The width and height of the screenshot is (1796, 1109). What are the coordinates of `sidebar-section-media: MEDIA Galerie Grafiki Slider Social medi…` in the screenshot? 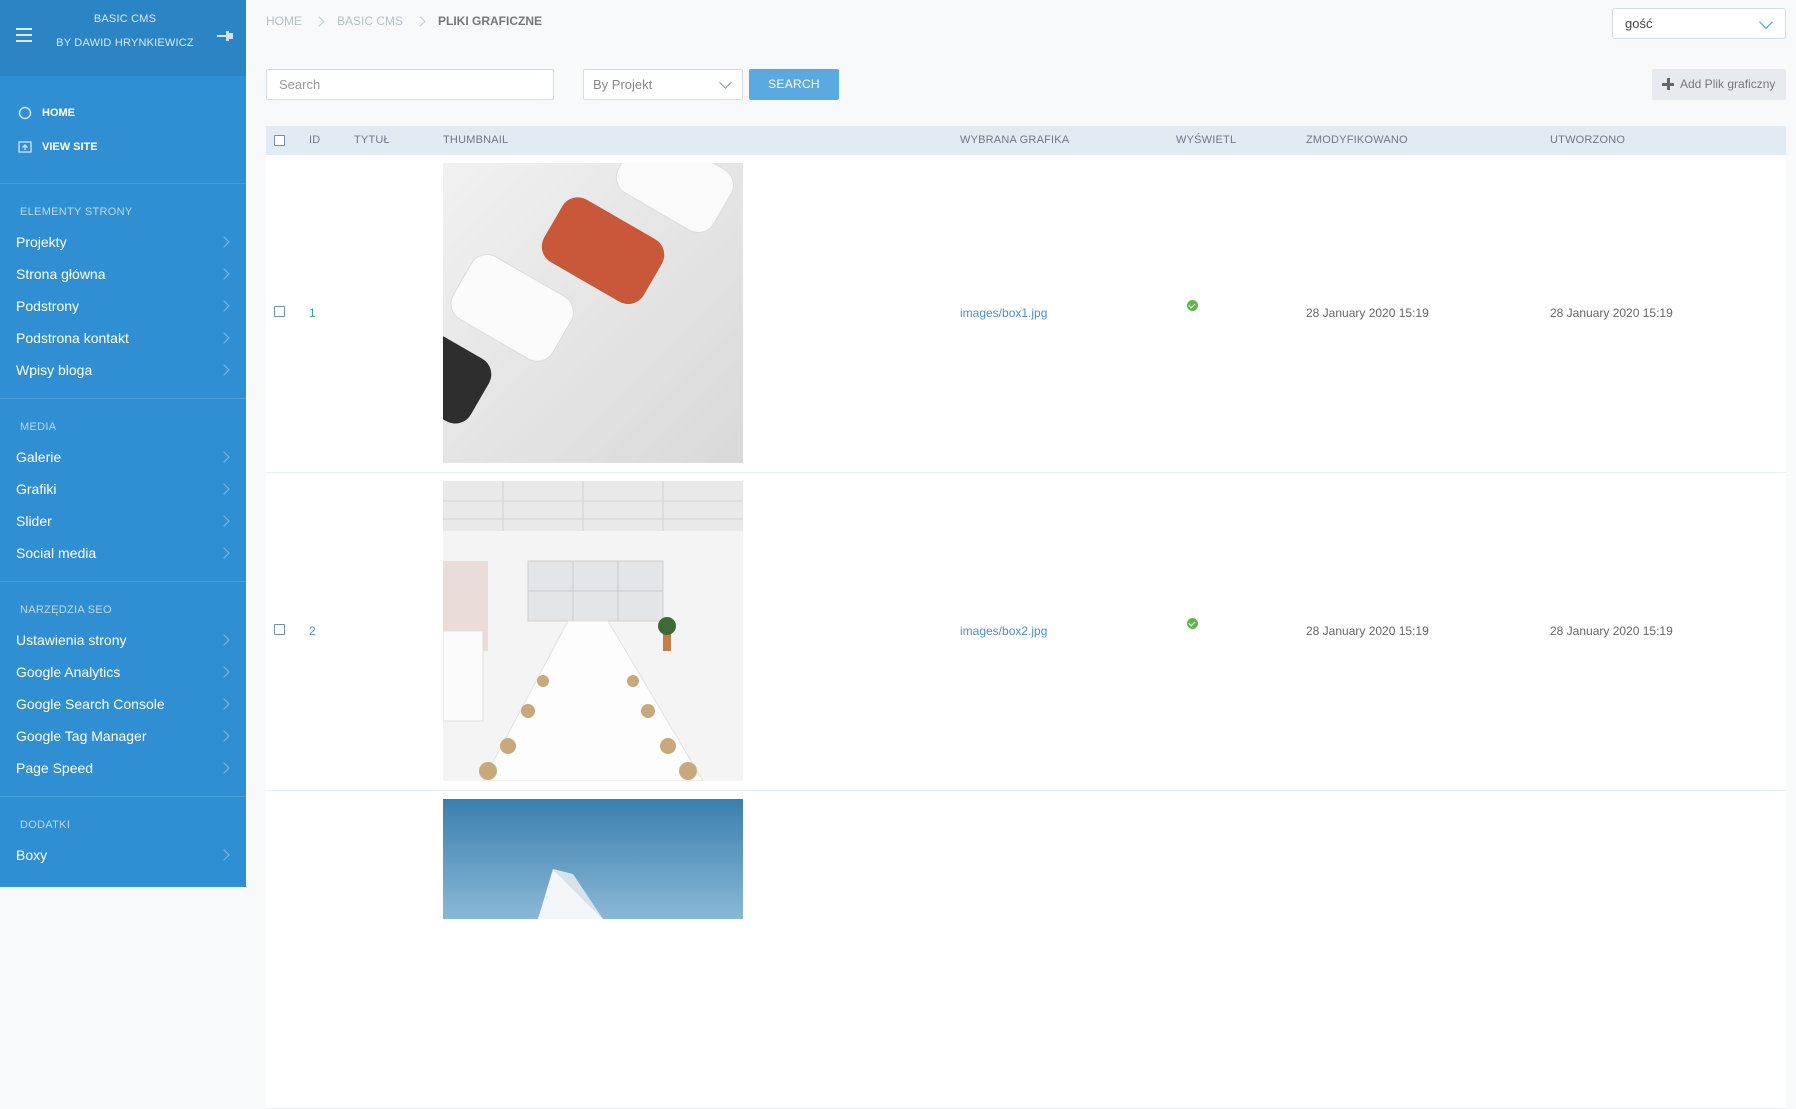 It's located at (123, 499).